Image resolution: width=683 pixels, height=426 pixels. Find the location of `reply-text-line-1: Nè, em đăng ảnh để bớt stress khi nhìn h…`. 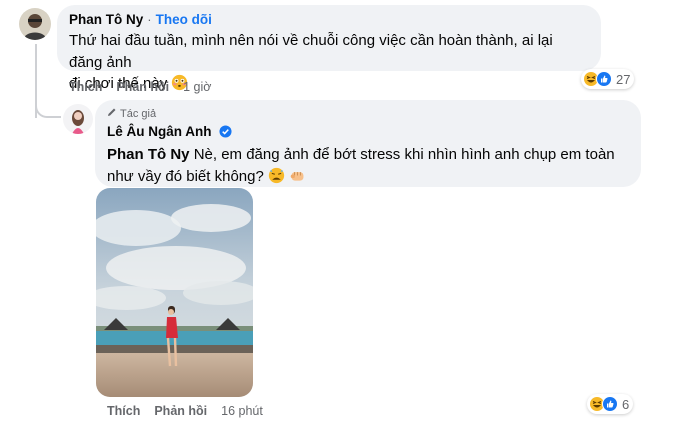

reply-text-line-1: Nè, em đăng ảnh để bớt stress khi nhìn h… is located at coordinates (404, 154).